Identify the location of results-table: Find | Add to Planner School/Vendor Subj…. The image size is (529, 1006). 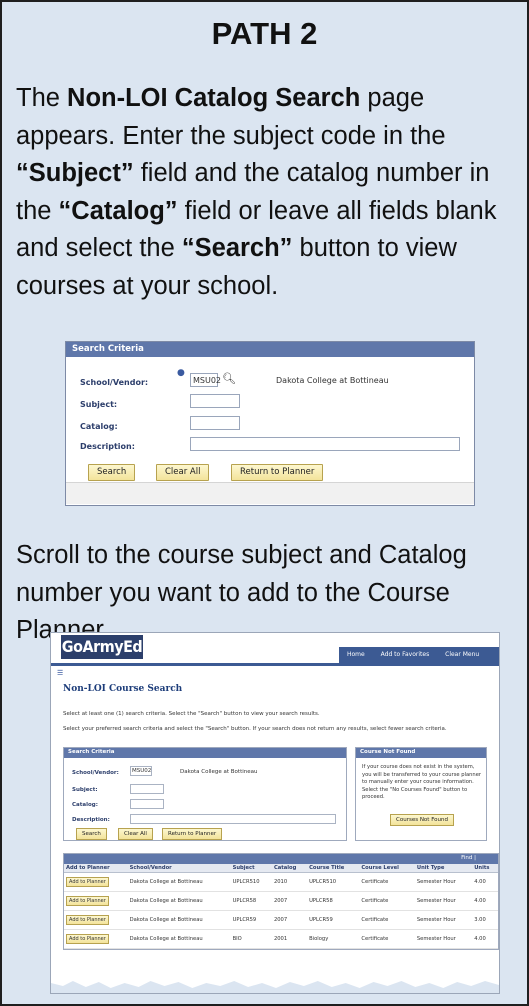
(281, 901).